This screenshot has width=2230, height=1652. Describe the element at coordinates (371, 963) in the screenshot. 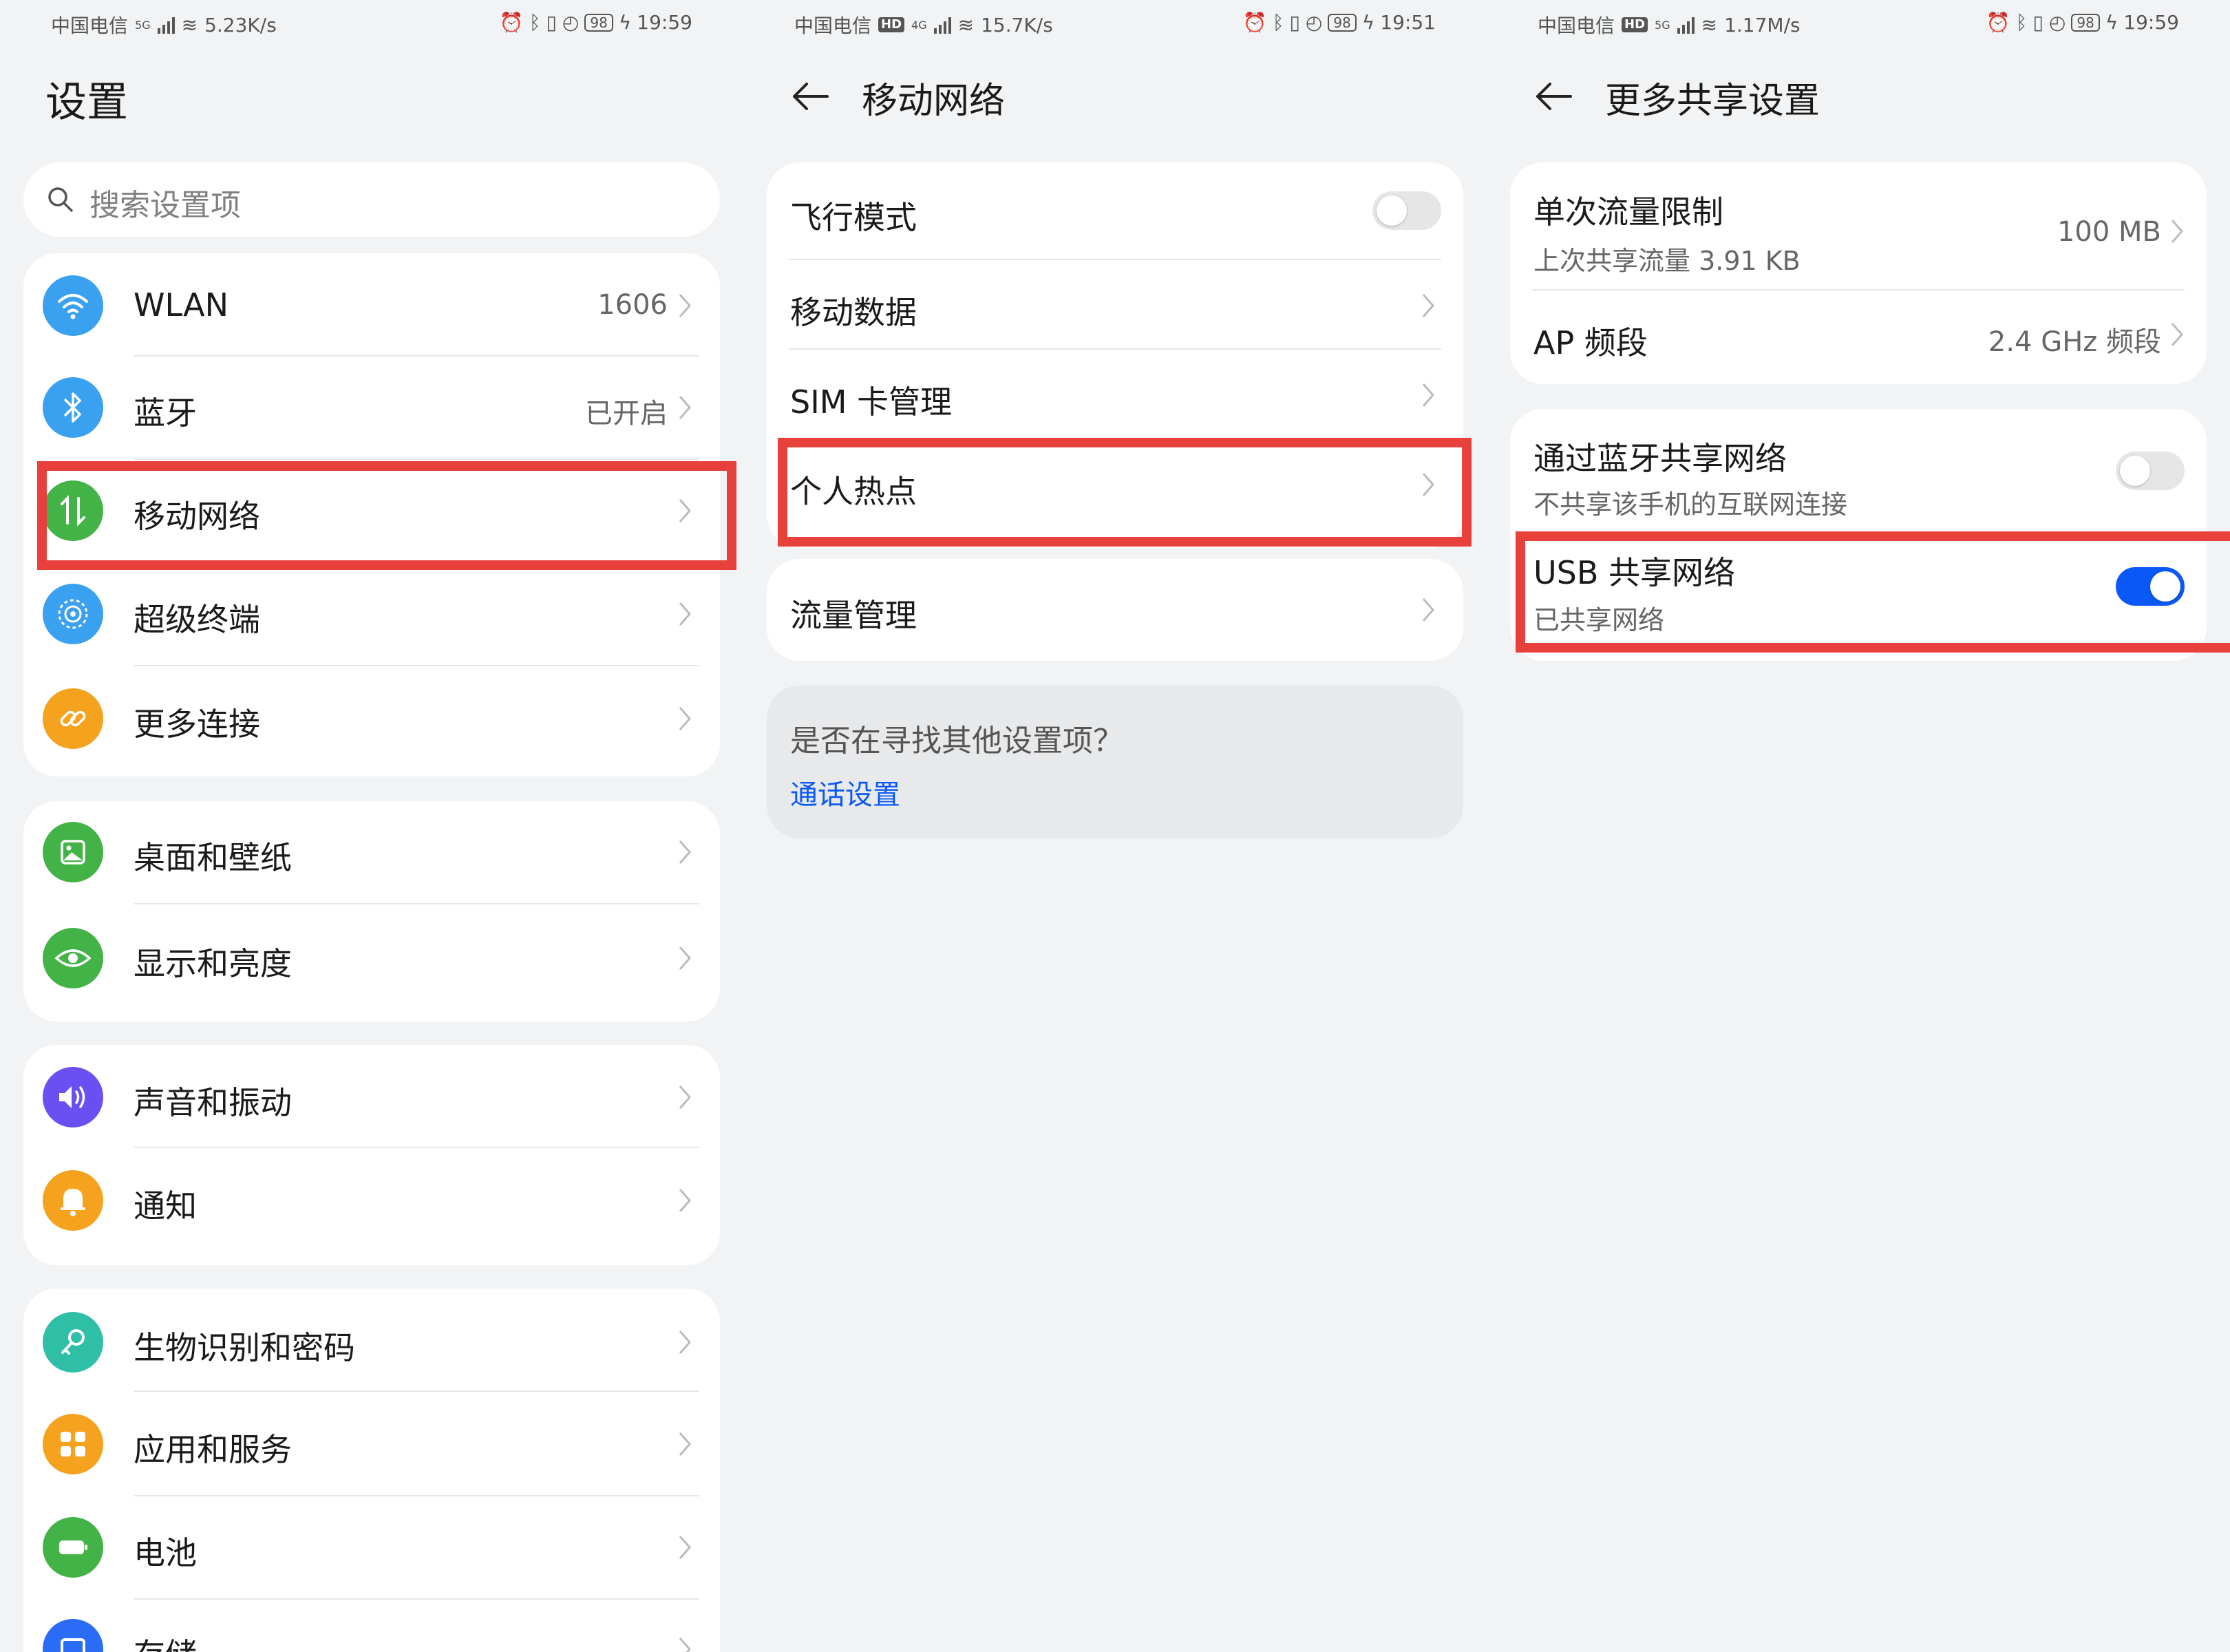

I see `settings-item-display: 显示和亮度` at that location.